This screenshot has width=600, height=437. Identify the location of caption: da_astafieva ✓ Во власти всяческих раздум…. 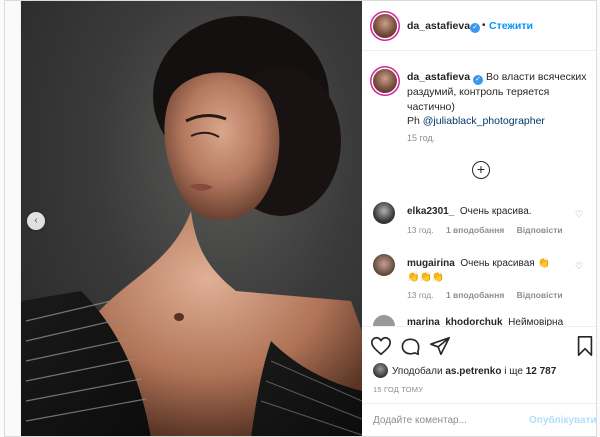
(479, 126).